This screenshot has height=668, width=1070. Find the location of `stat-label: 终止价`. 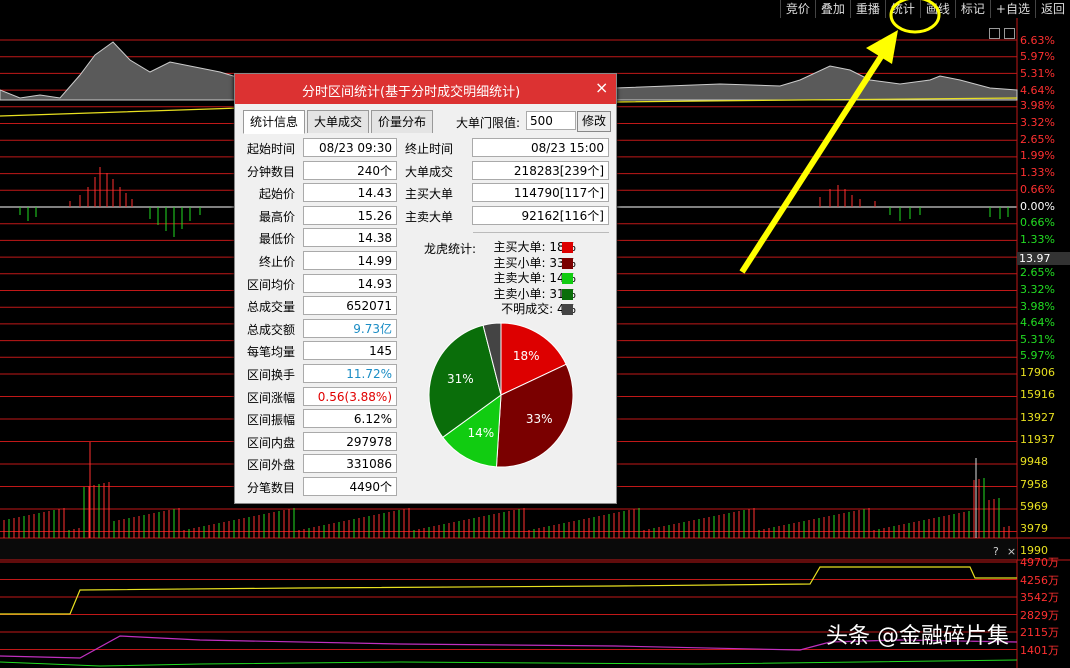

stat-label: 终止价 is located at coordinates (276, 262).